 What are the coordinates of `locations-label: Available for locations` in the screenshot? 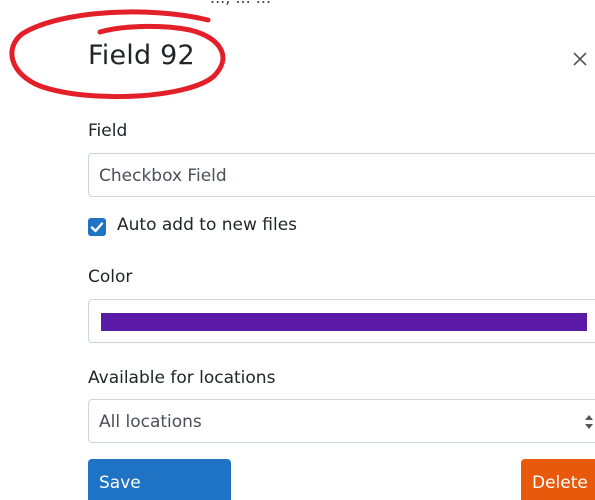 It's located at (182, 378).